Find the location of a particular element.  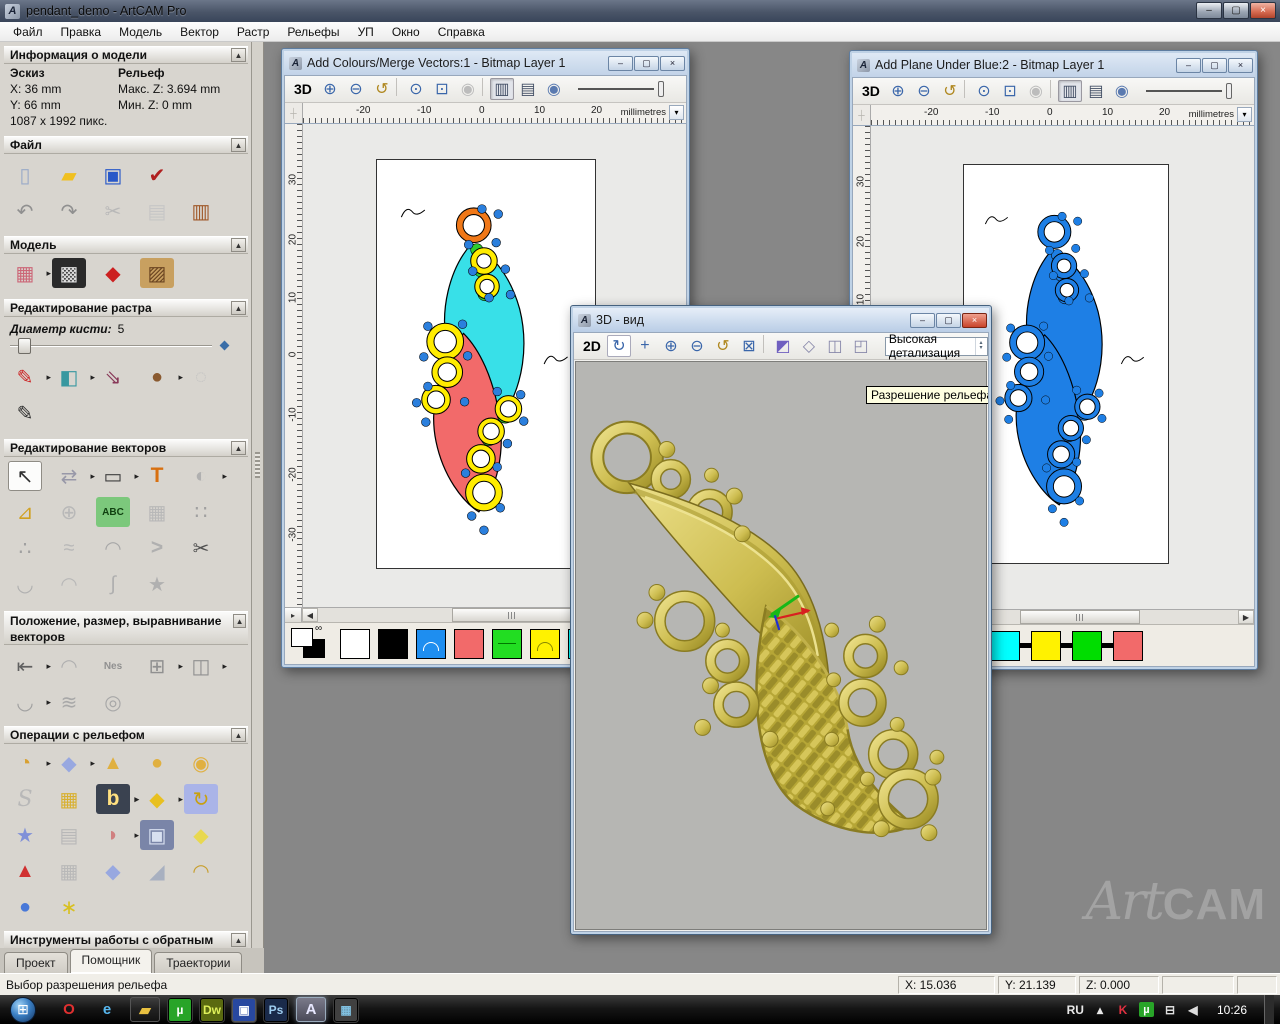

merge-relief-icon: ◉ is located at coordinates (201, 763).